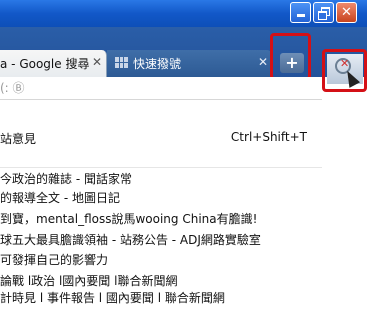  Describe the element at coordinates (112, 298) in the screenshot. I see `menu-item-label: 計時見 l 事件報告 l 國內要聞 l 聯合新聞網` at that location.